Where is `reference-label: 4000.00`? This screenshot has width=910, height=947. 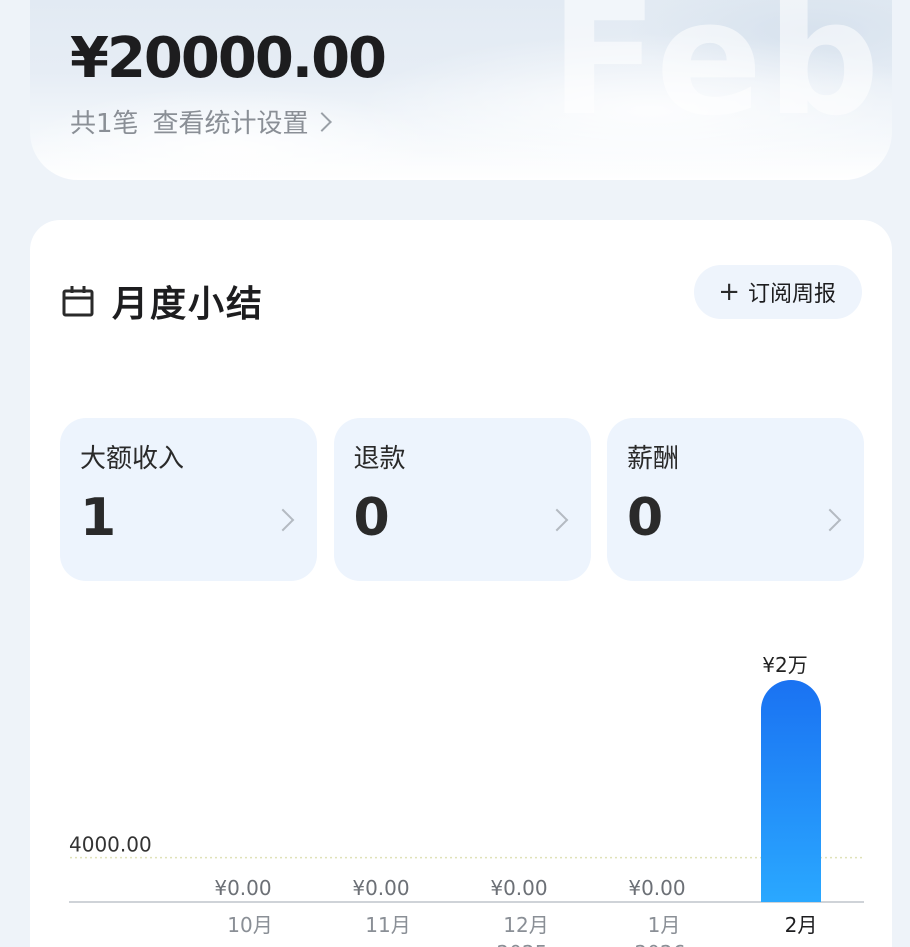 reference-label: 4000.00 is located at coordinates (110, 845).